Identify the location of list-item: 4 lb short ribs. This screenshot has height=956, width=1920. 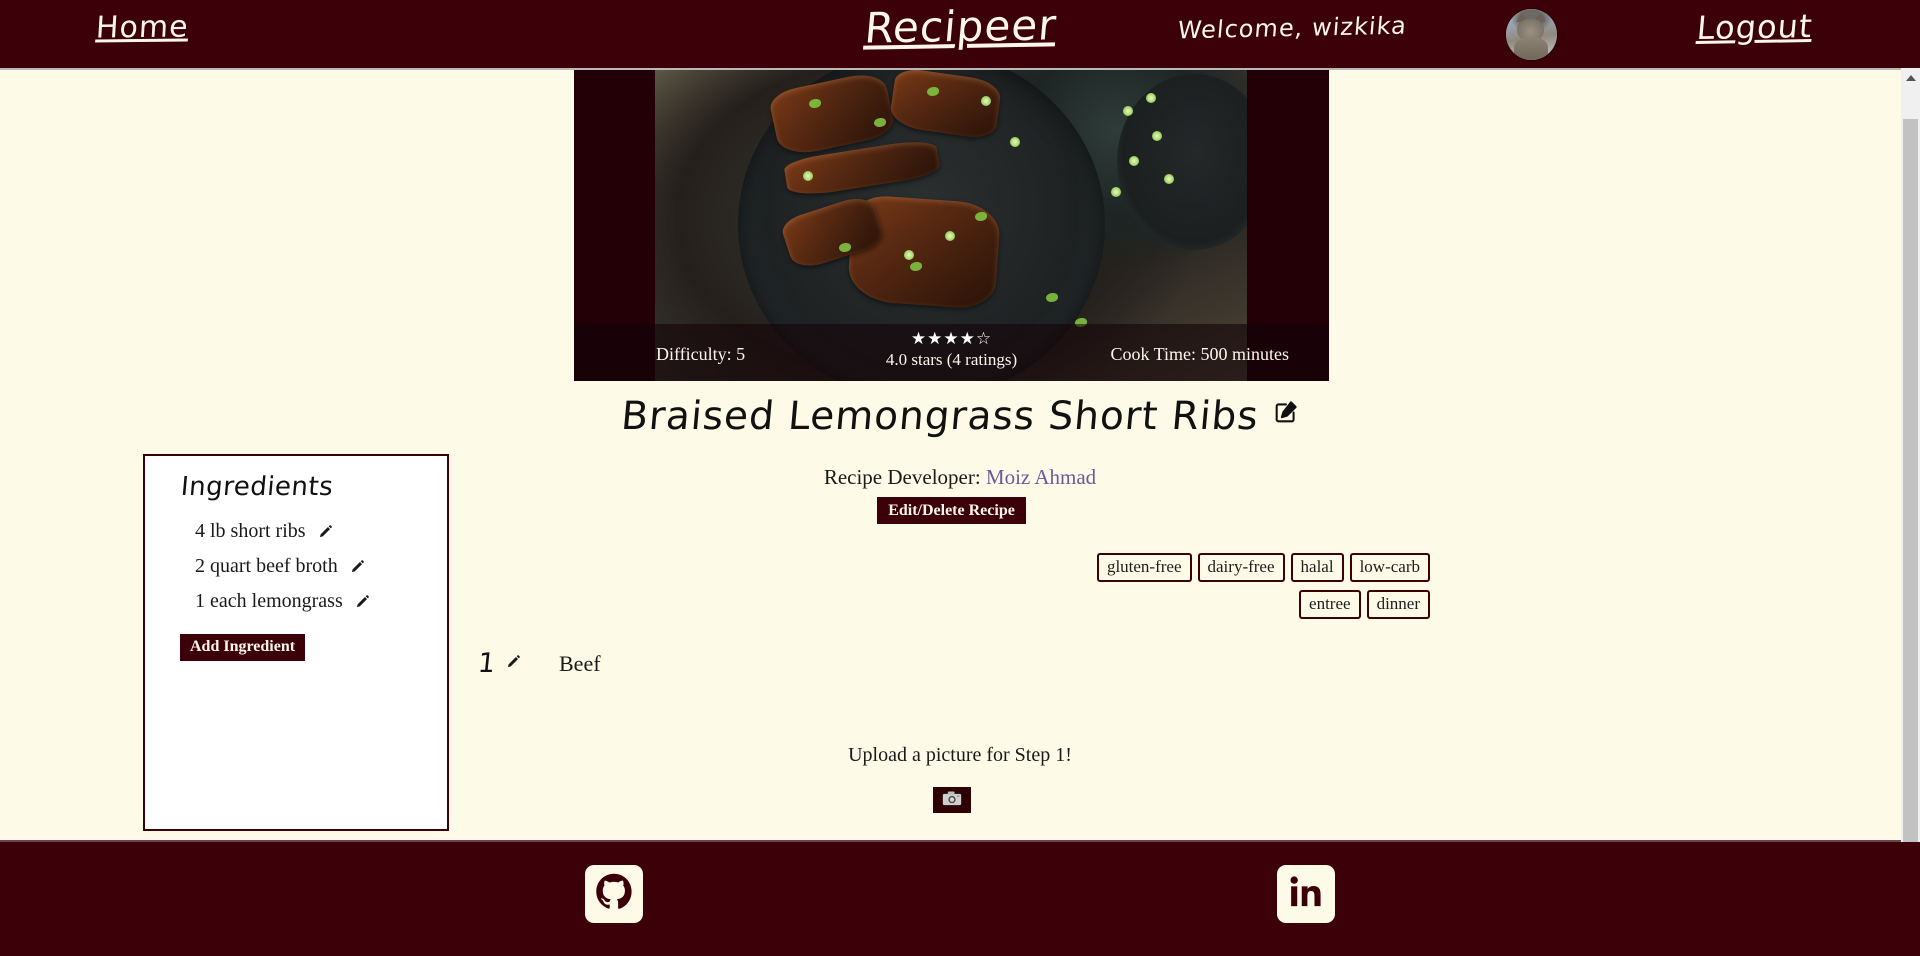
(282, 532).